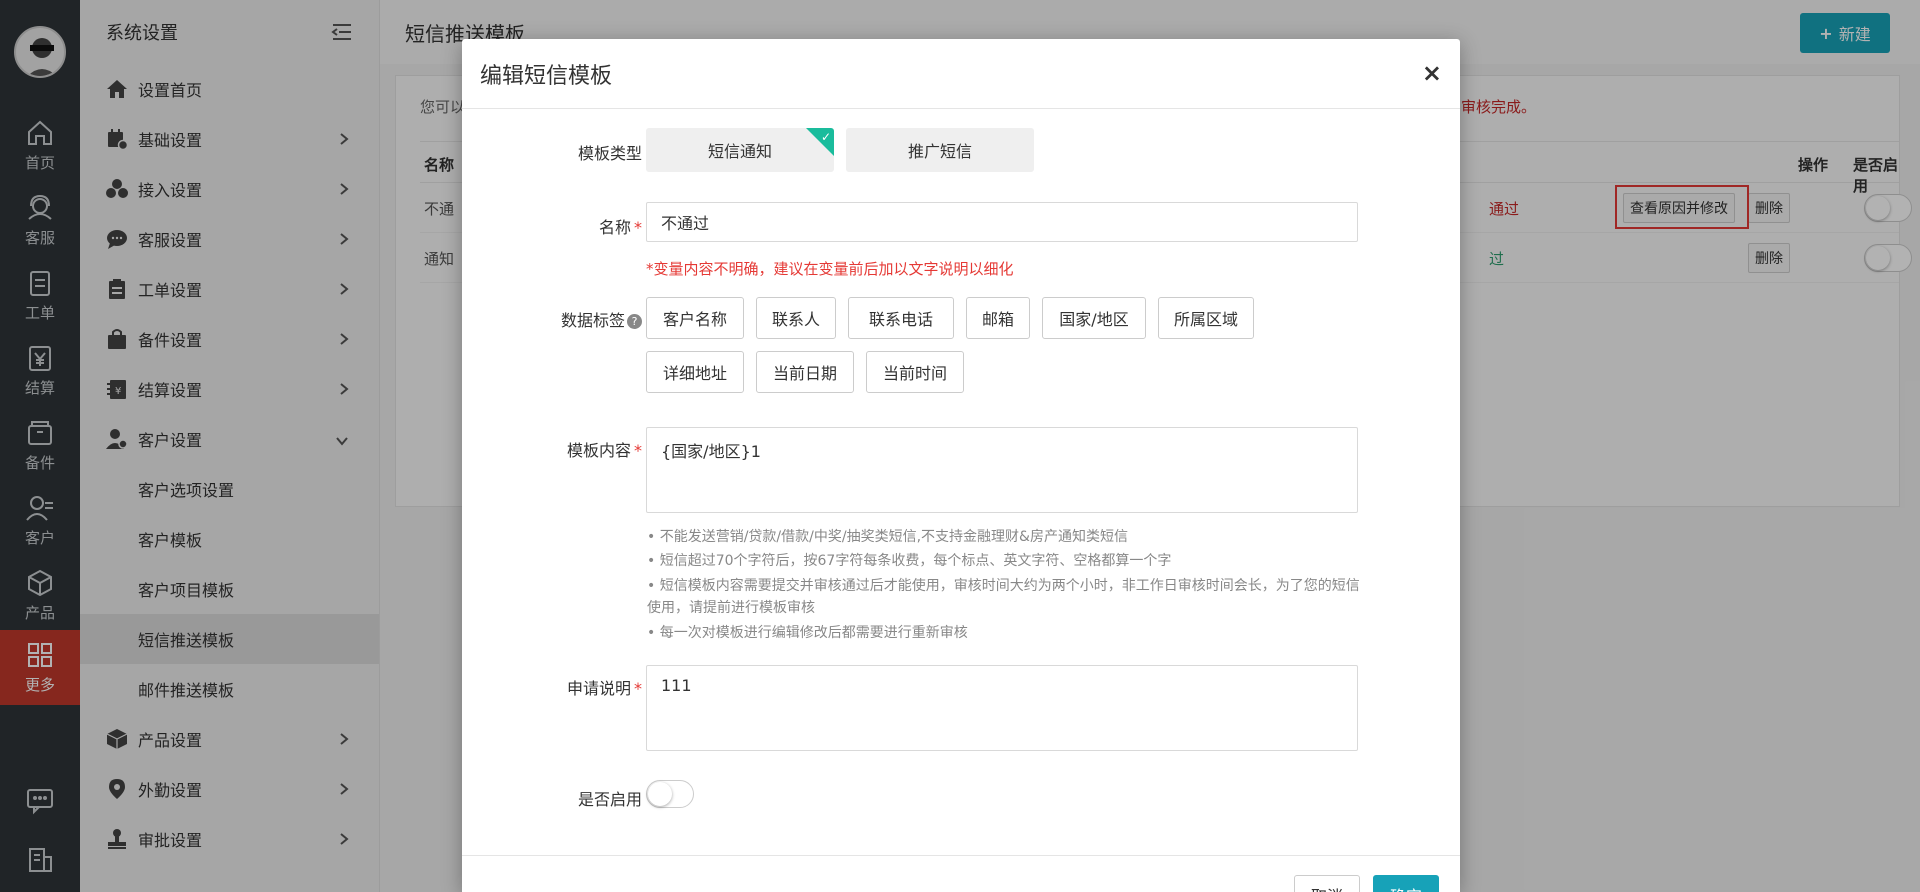  I want to click on check-icon: ✓, so click(825, 137).